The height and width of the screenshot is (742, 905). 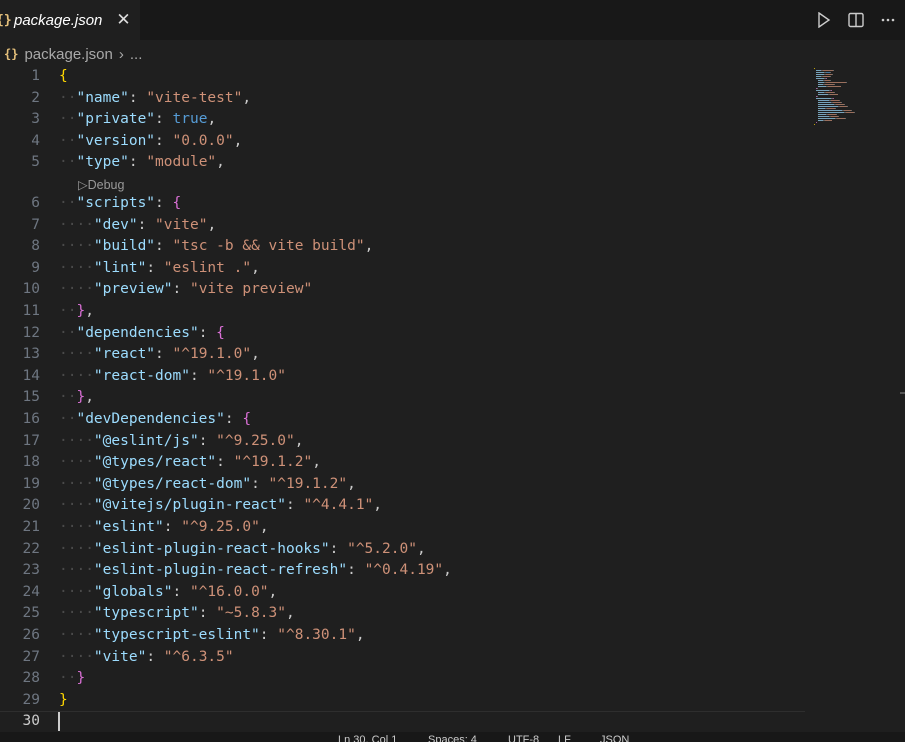 I want to click on status-eol: LF, so click(x=564, y=738).